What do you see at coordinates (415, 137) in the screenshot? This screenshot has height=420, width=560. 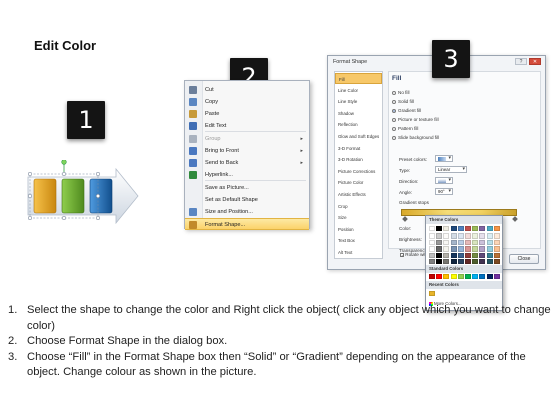 I see `fill-option-slide-background-fill: Slide background fill` at bounding box center [415, 137].